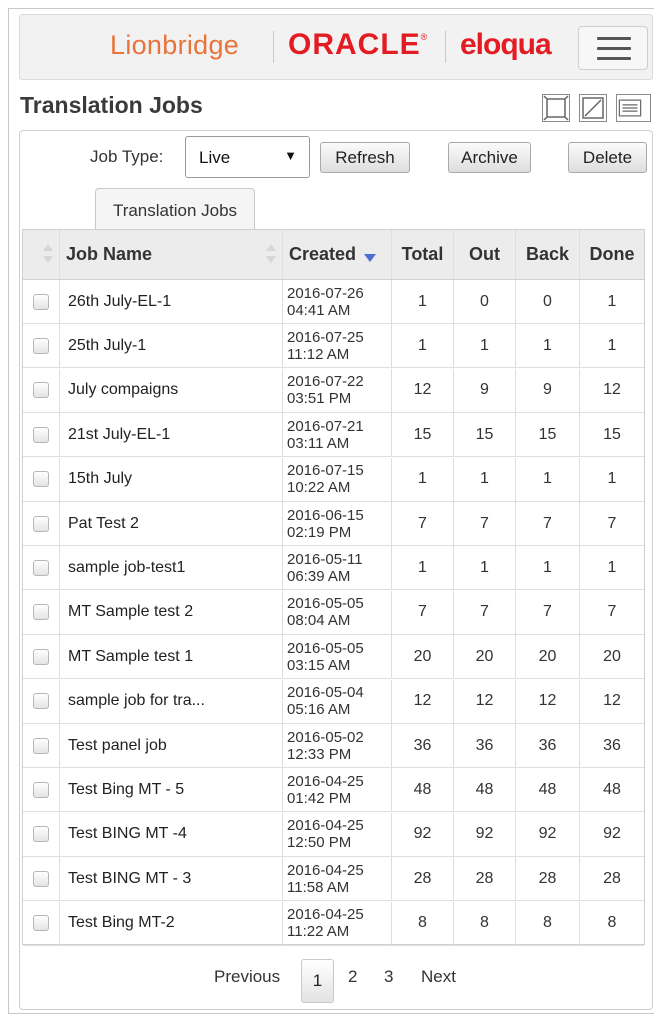 Image resolution: width=655 pixels, height=1019 pixels. Describe the element at coordinates (365, 157) in the screenshot. I see `refresh-button: Refresh` at that location.